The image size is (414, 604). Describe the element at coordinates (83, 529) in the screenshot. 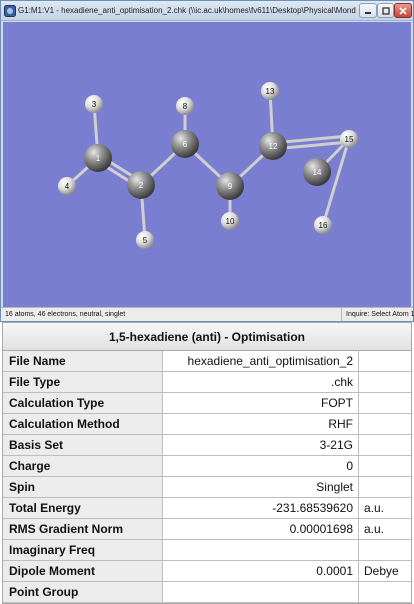

I see `row-label: RMS Gradient Norm` at that location.